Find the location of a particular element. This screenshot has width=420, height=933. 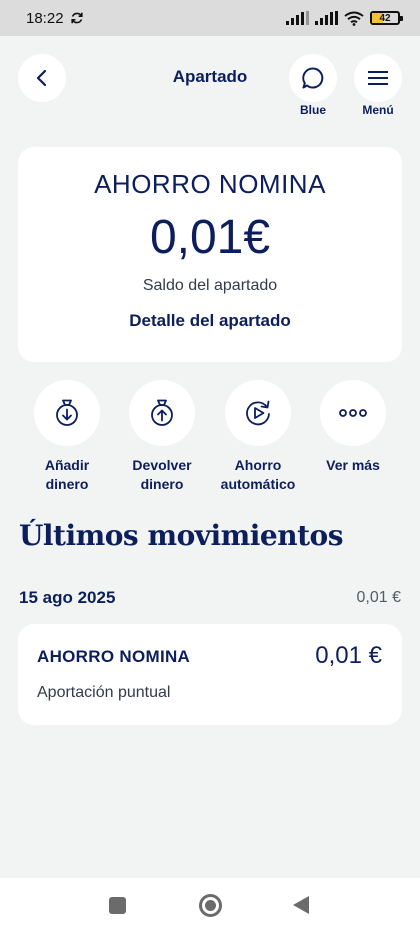

return-money-label-line1: Devolver is located at coordinates (162, 465).